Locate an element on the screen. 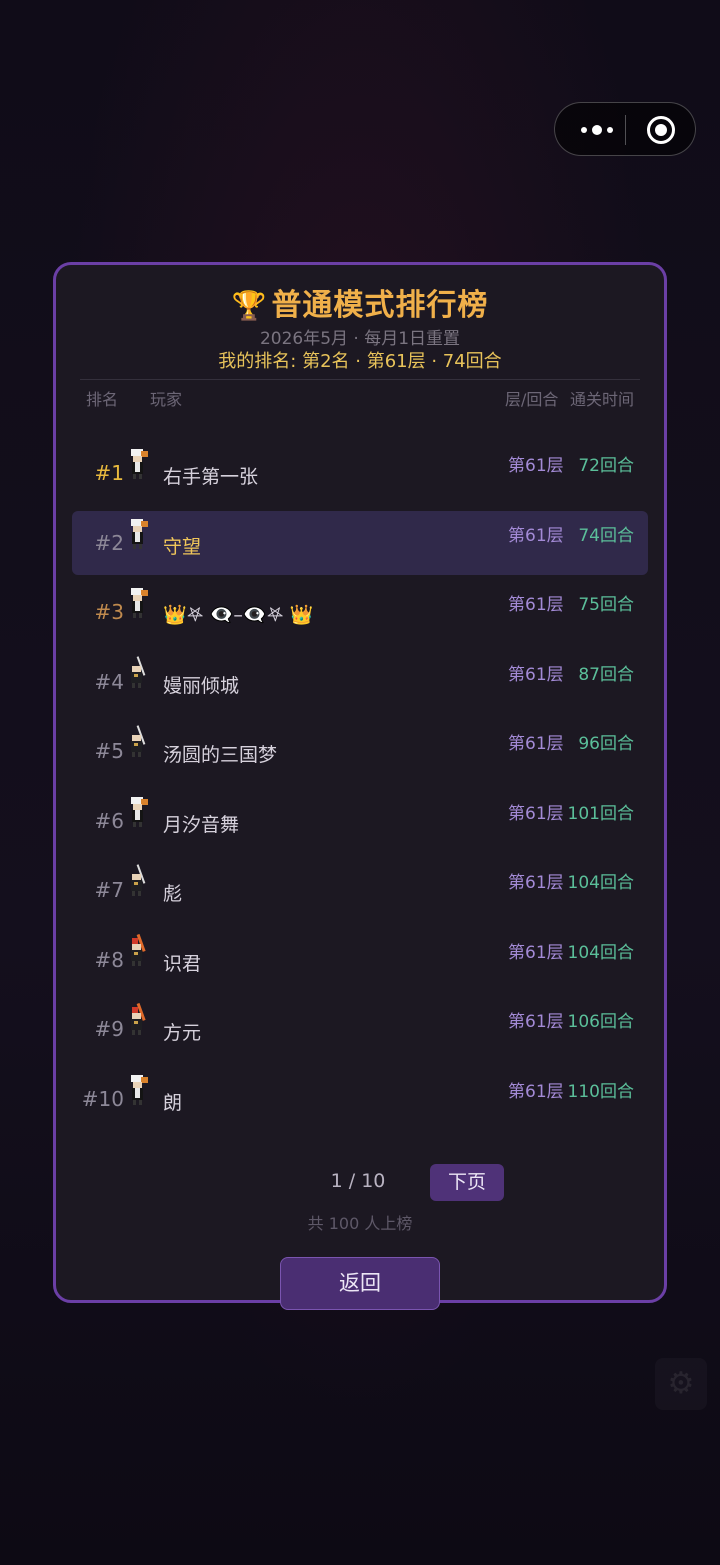 The image size is (720, 1565). leaderboard-row: #6 月汐音舞 第61层 101回合 is located at coordinates (360, 821).